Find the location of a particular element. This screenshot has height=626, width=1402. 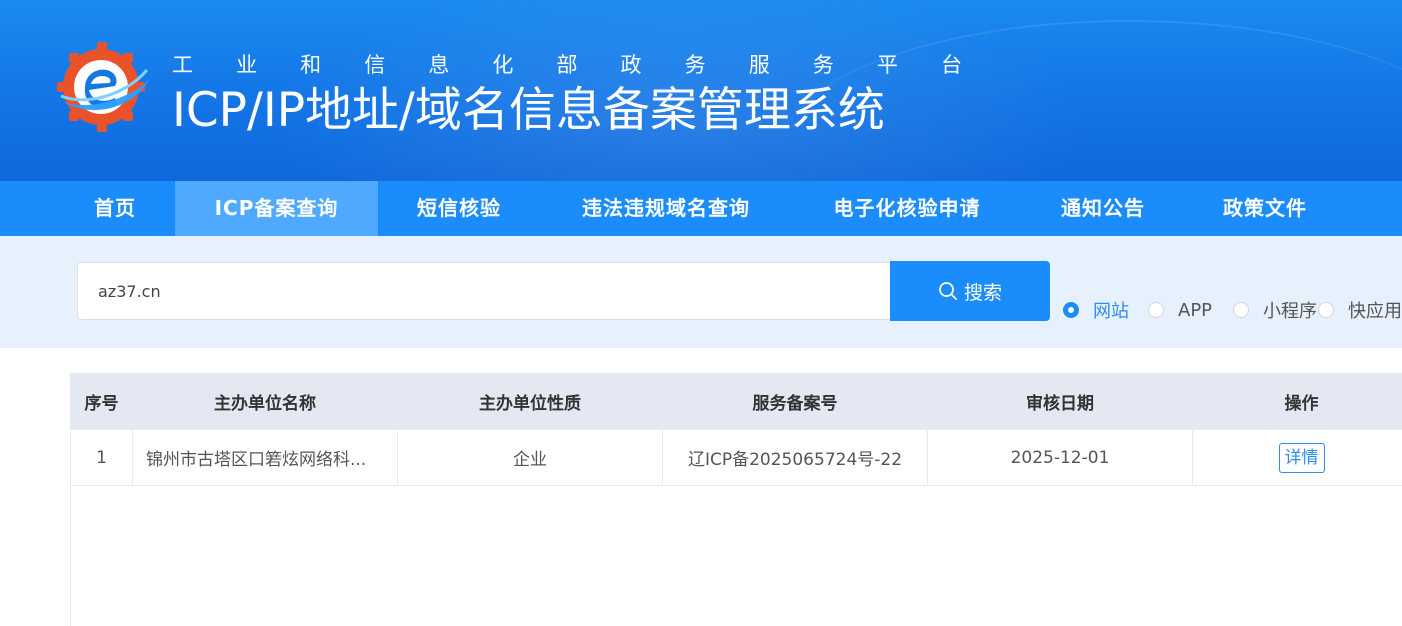

column-header-record-no: 服务备案号 is located at coordinates (795, 401).